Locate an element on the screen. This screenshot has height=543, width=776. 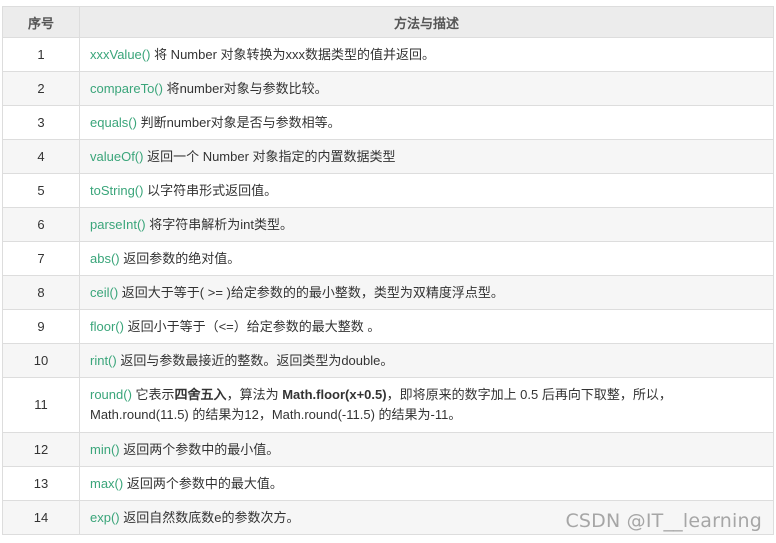
method-link: ceil() is located at coordinates (104, 292).